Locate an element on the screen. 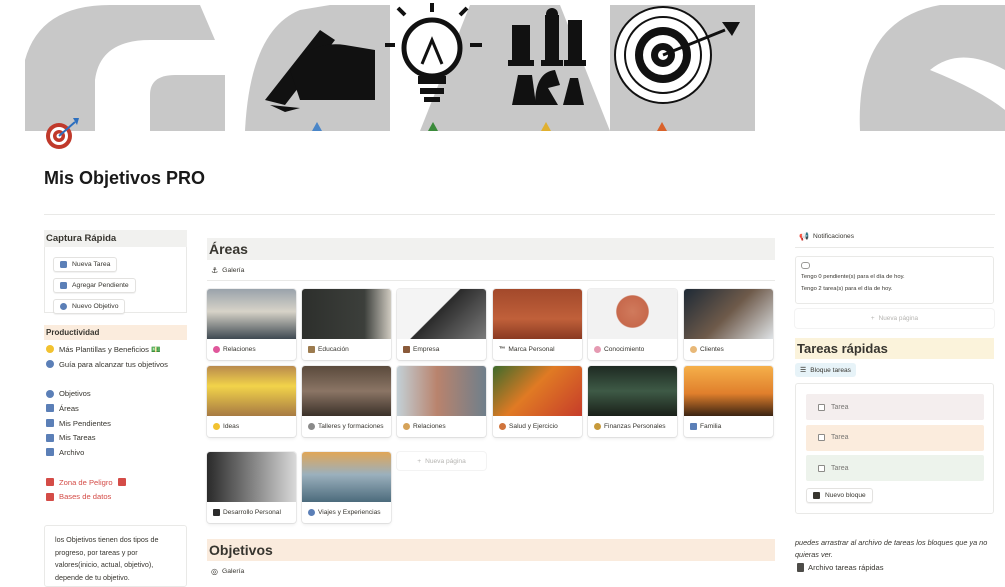 The width and height of the screenshot is (1005, 587). target-dart-icon is located at coordinates (62, 135).